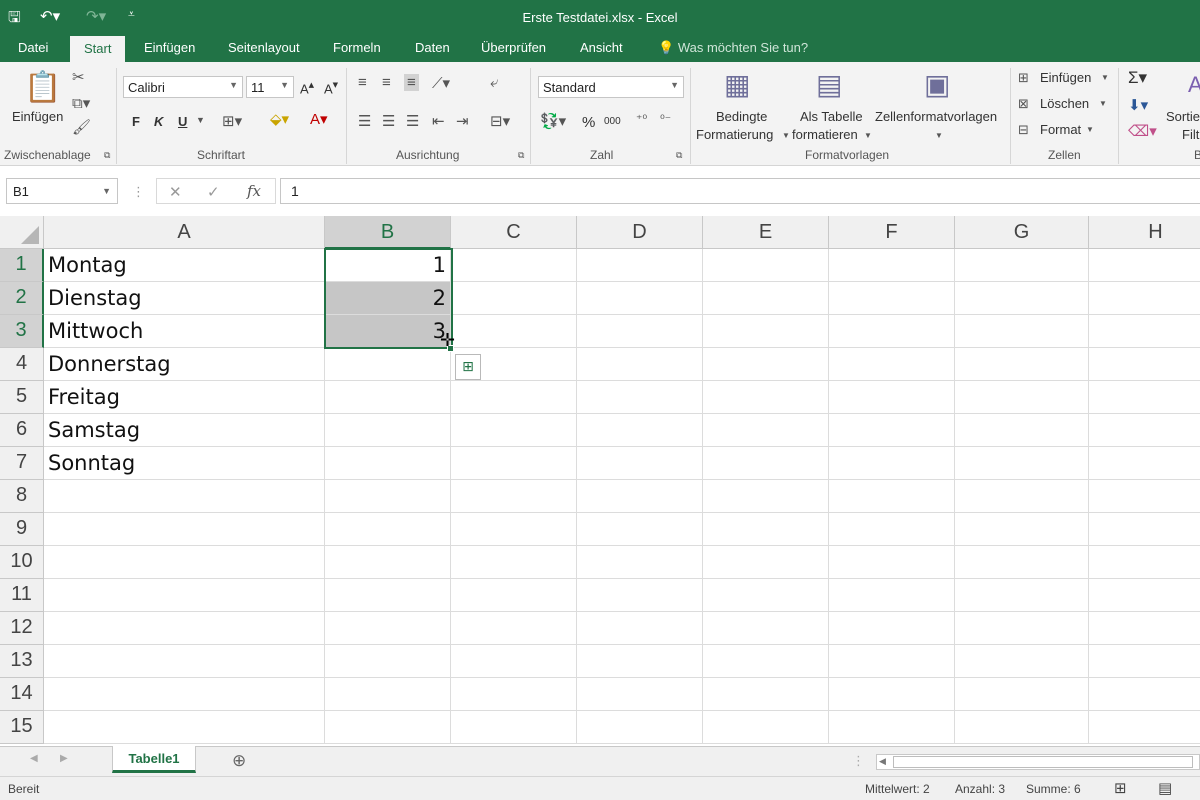  Describe the element at coordinates (1043, 762) in the screenshot. I see `scrollbar-thumb` at that location.